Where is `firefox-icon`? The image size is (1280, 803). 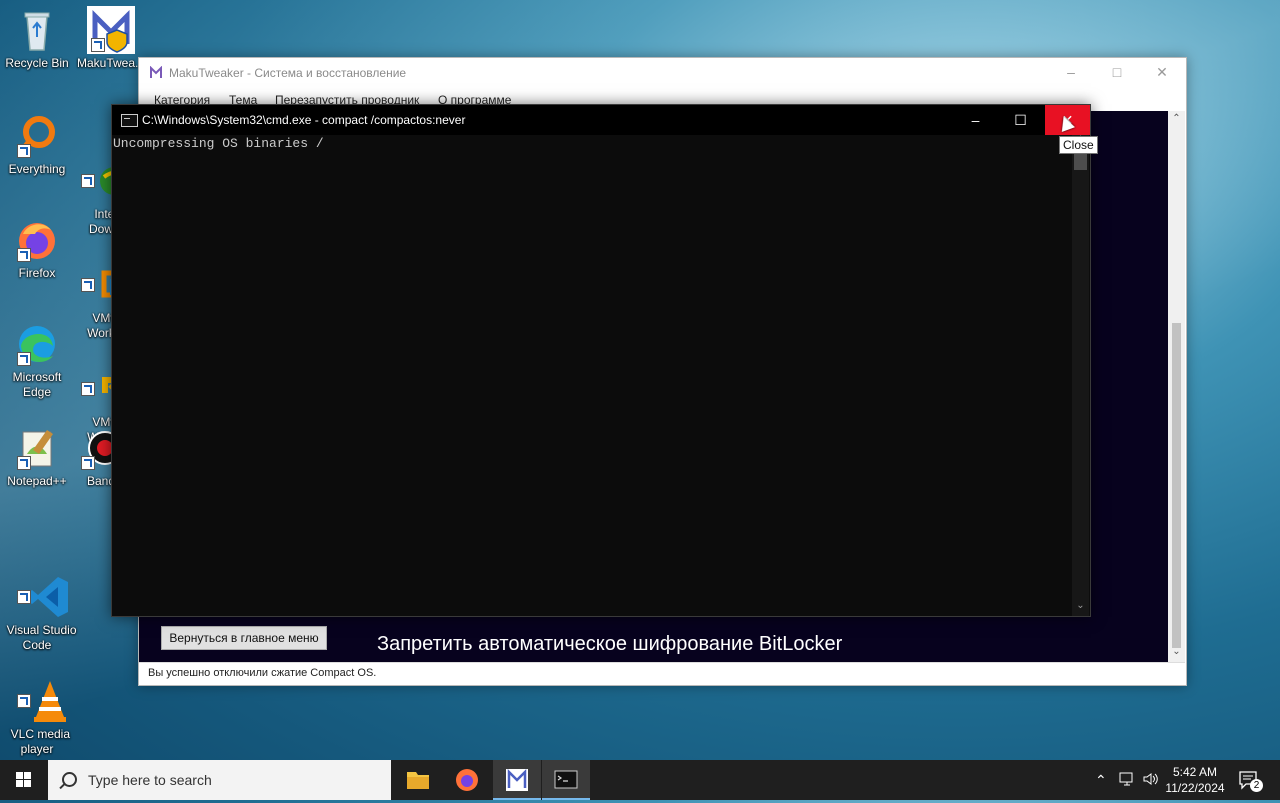 firefox-icon is located at coordinates (37, 240).